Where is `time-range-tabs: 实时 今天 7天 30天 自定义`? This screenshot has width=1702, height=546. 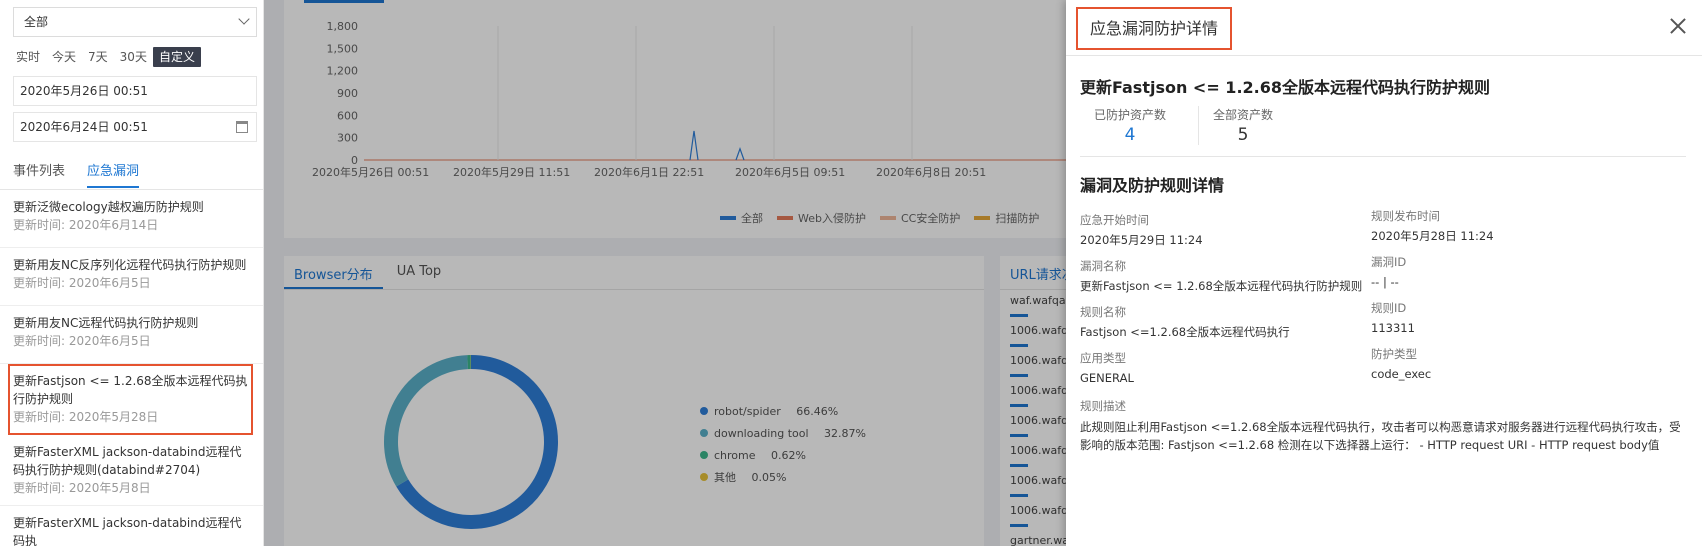 time-range-tabs: 实时 今天 7天 30天 自定义 is located at coordinates (105, 57).